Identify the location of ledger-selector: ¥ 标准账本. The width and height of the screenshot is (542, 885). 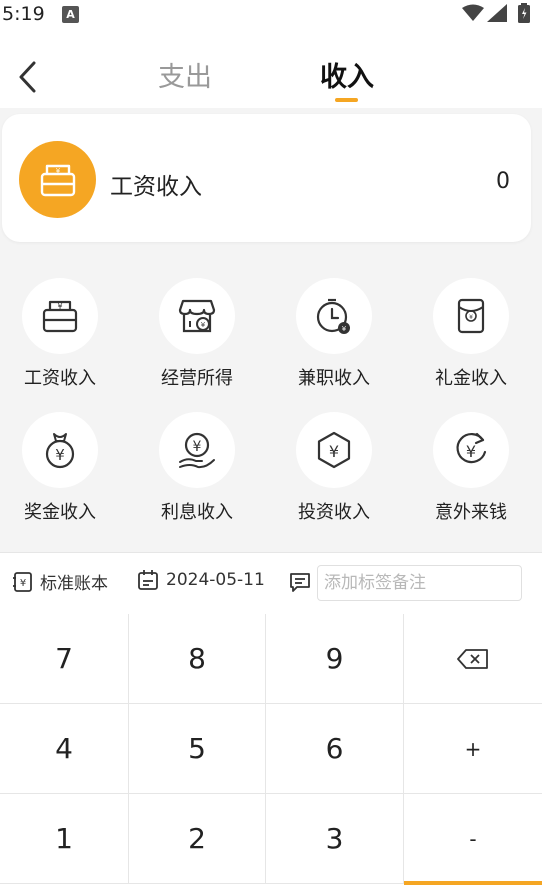
(60, 581).